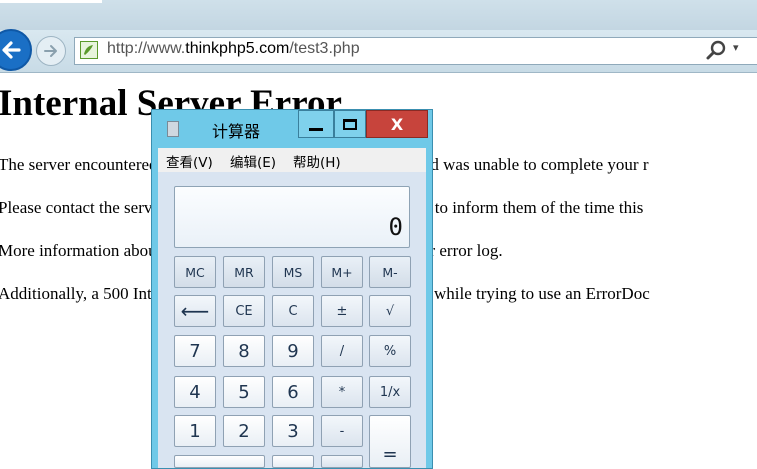 The image size is (757, 469). What do you see at coordinates (11, 50) in the screenshot?
I see `back-arrow-icon` at bounding box center [11, 50].